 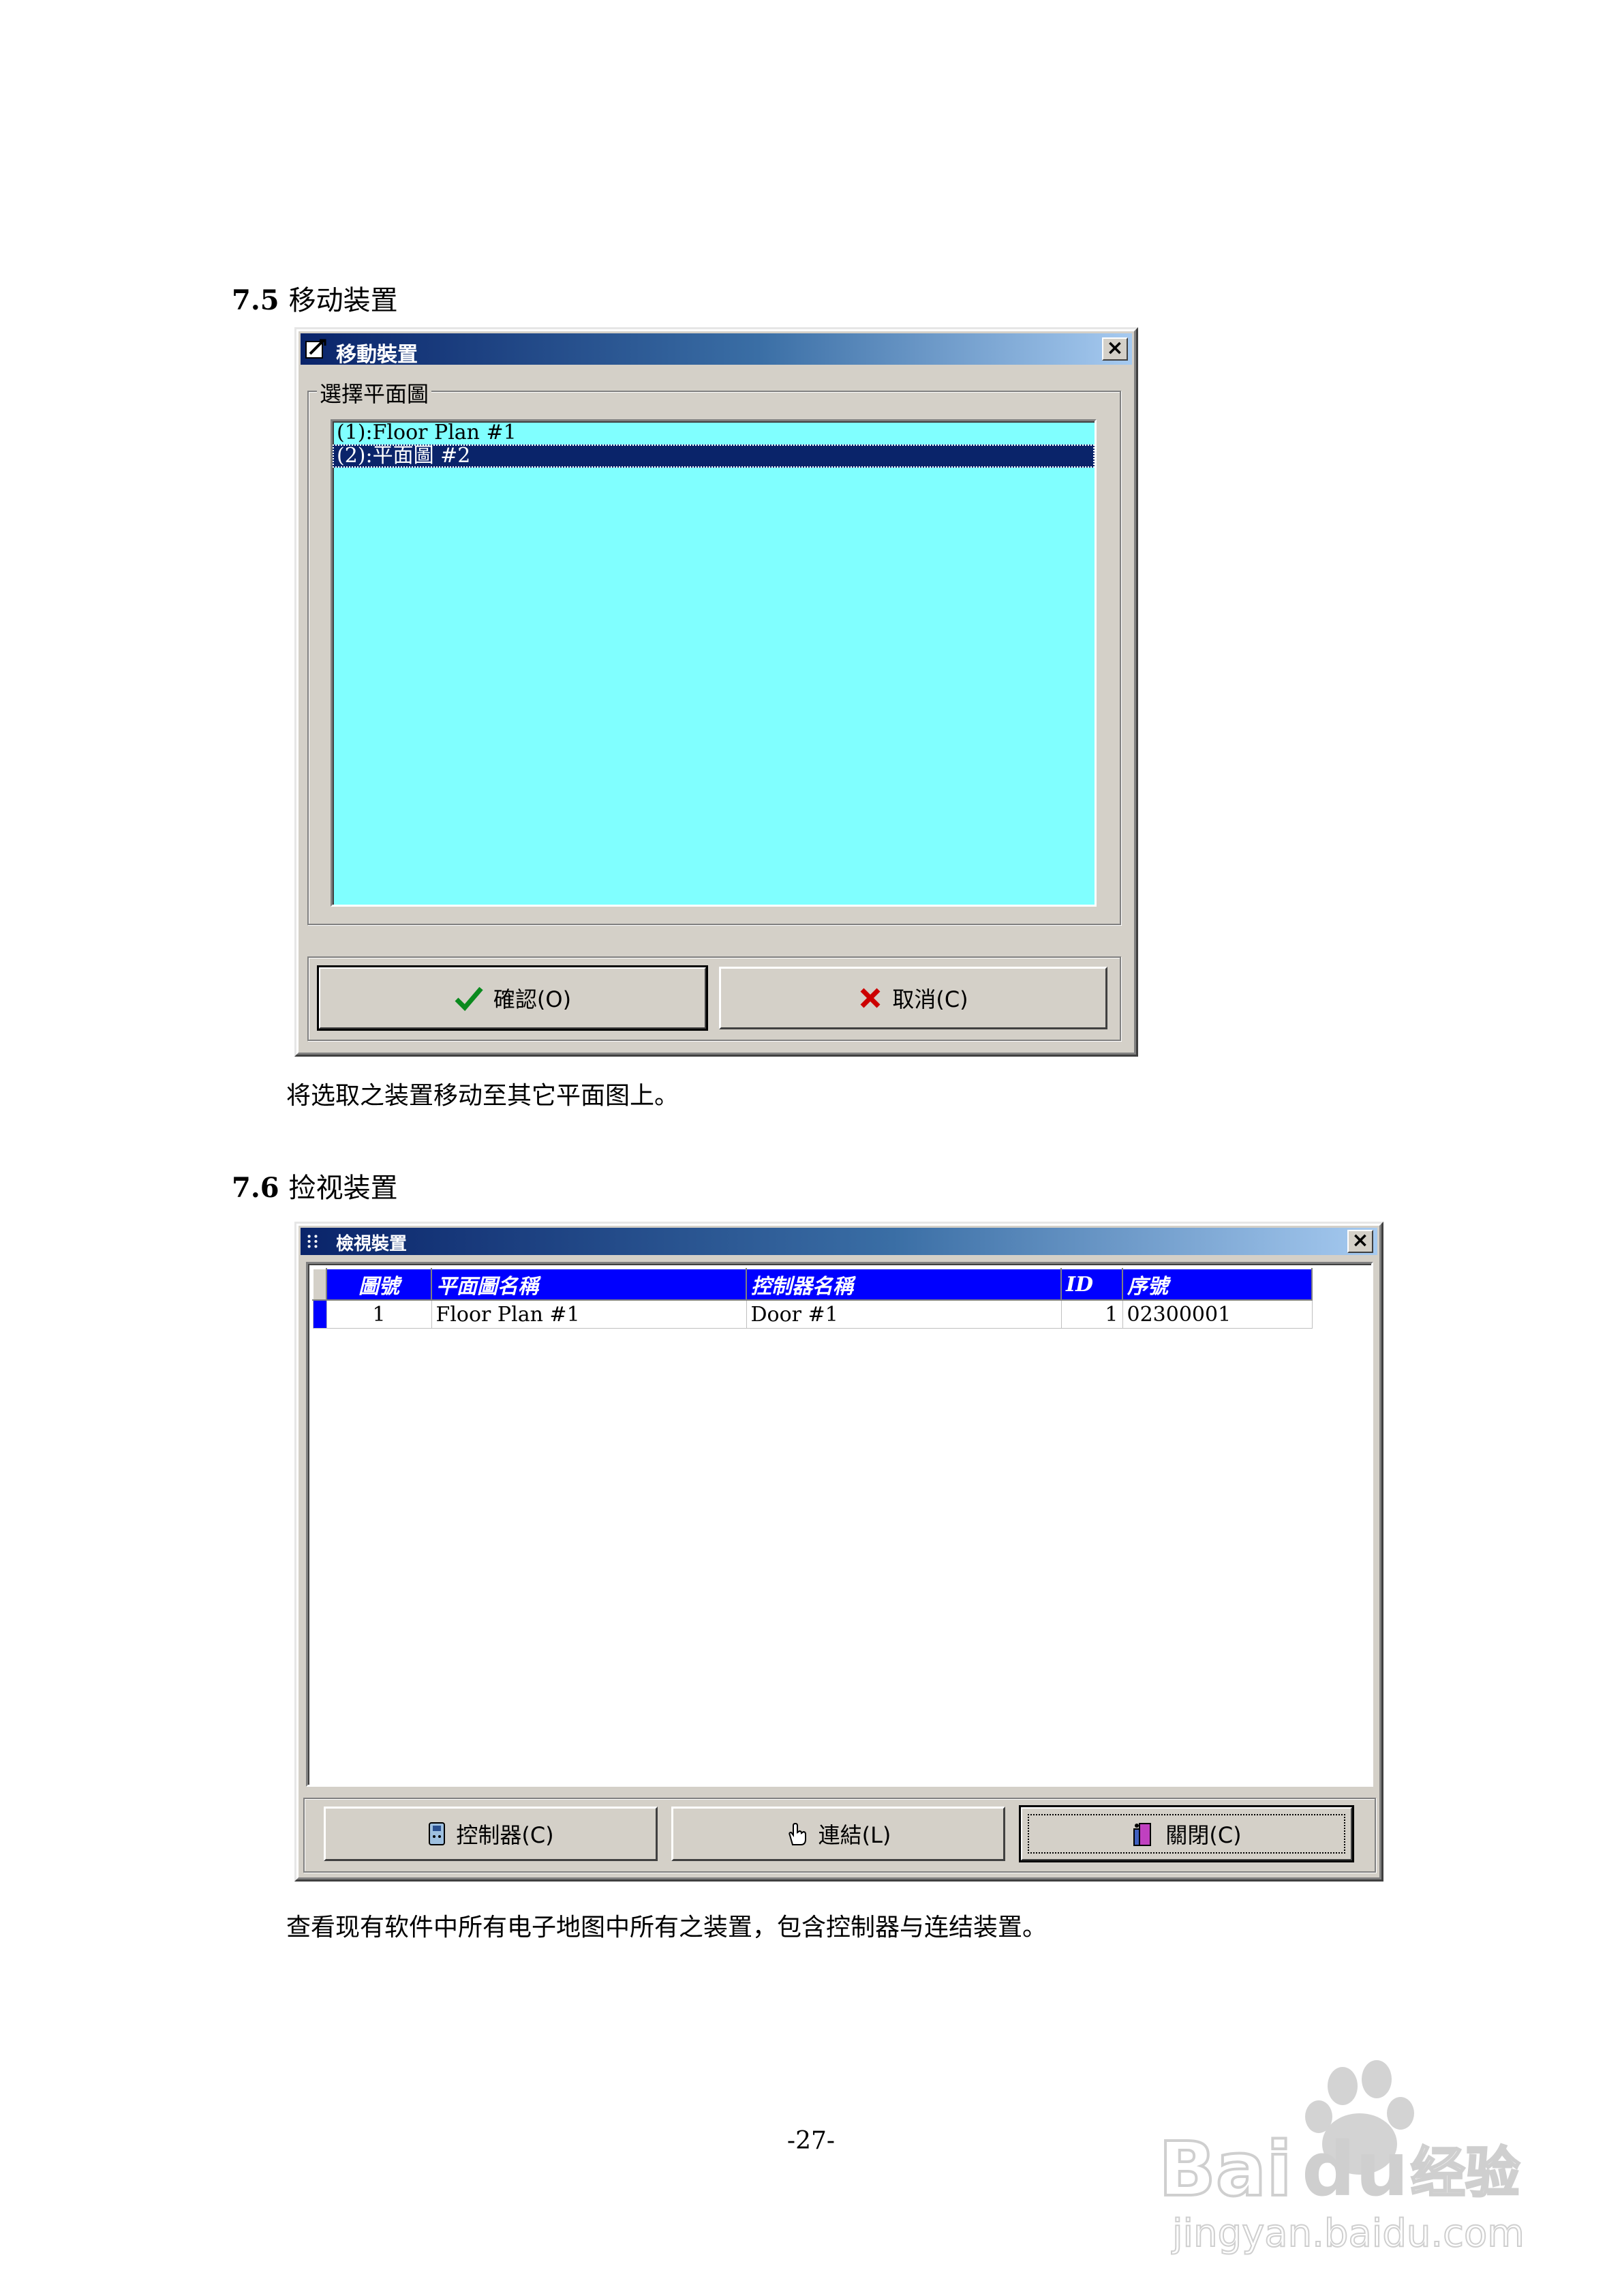 What do you see at coordinates (1142, 1835) in the screenshot?
I see `exit-door-icon` at bounding box center [1142, 1835].